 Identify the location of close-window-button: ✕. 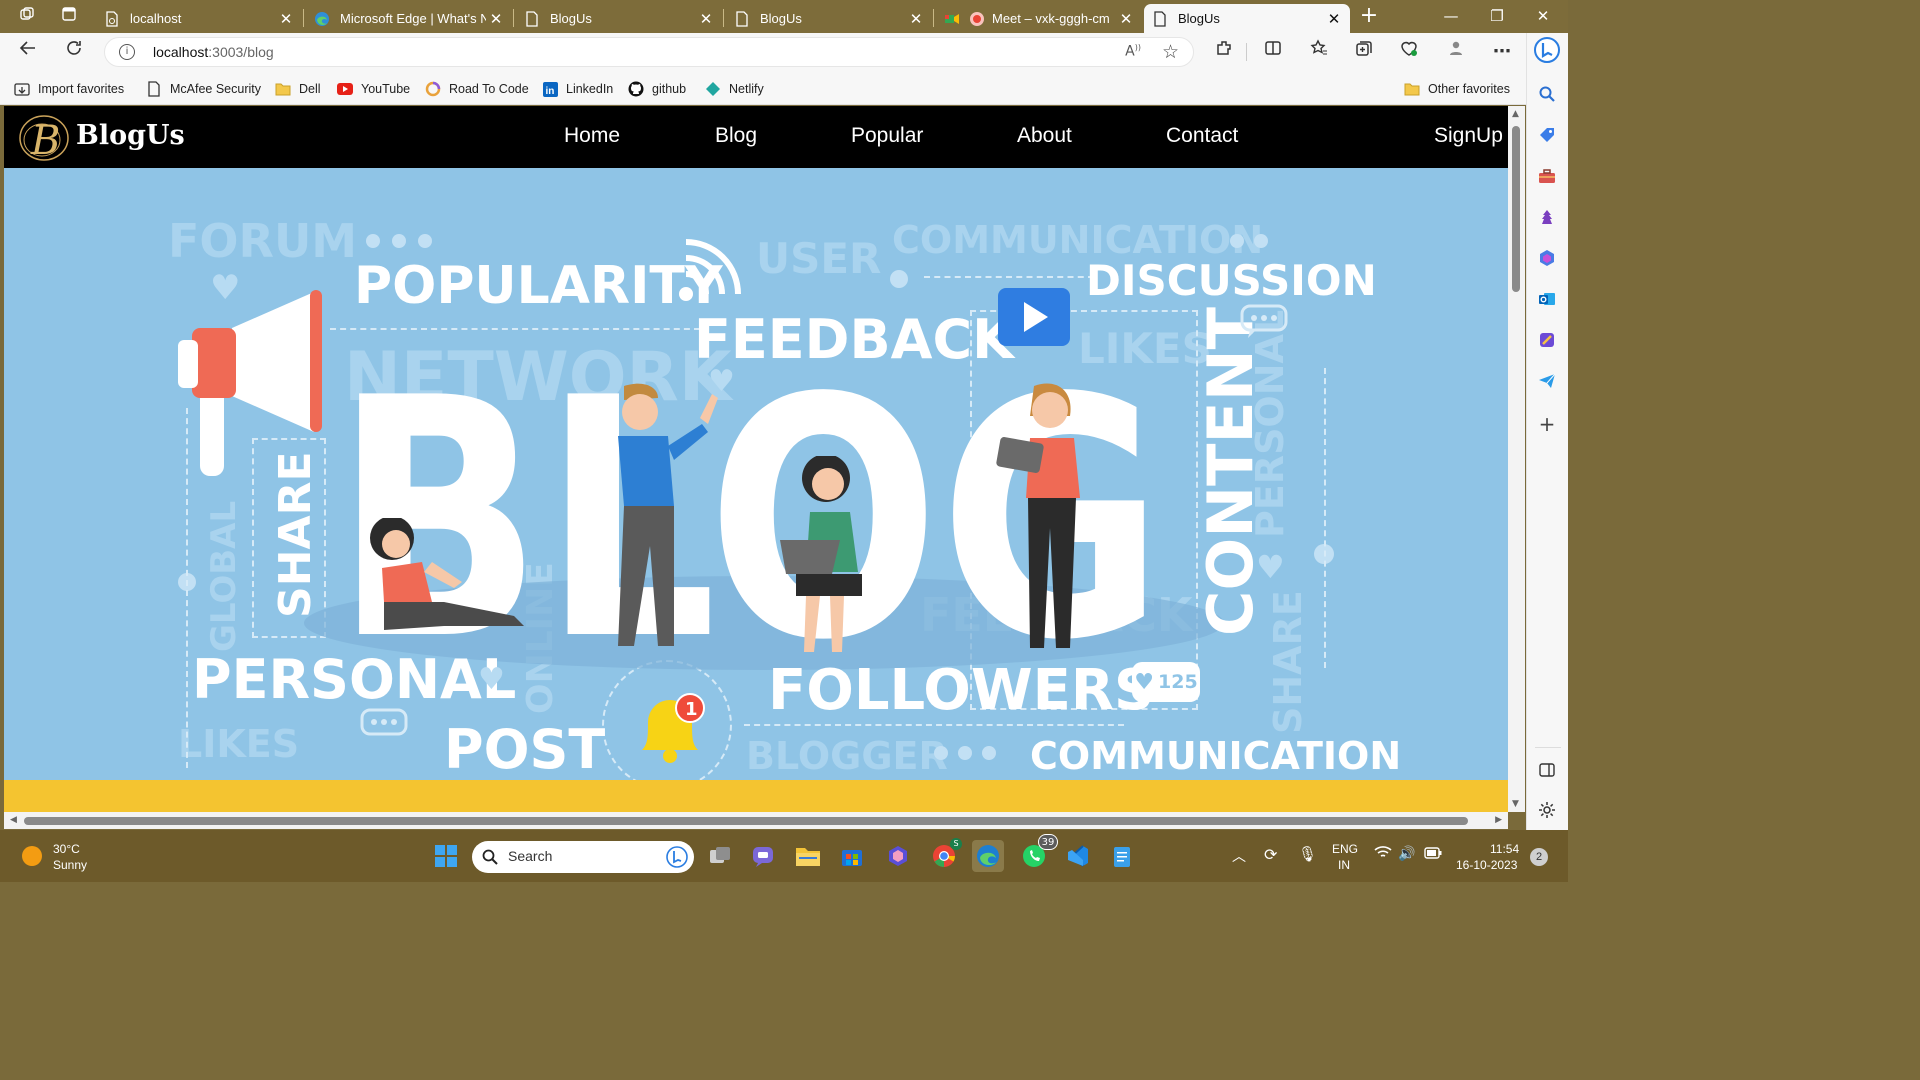
(1543, 16).